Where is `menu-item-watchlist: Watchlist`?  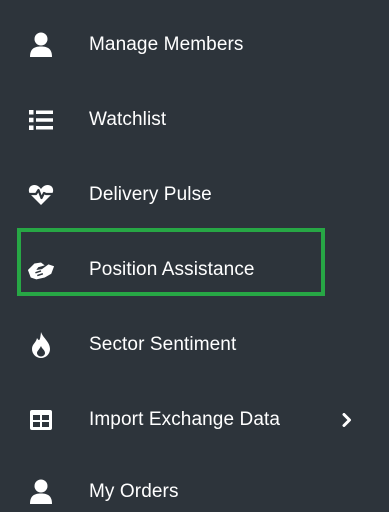
menu-item-watchlist: Watchlist is located at coordinates (194, 120).